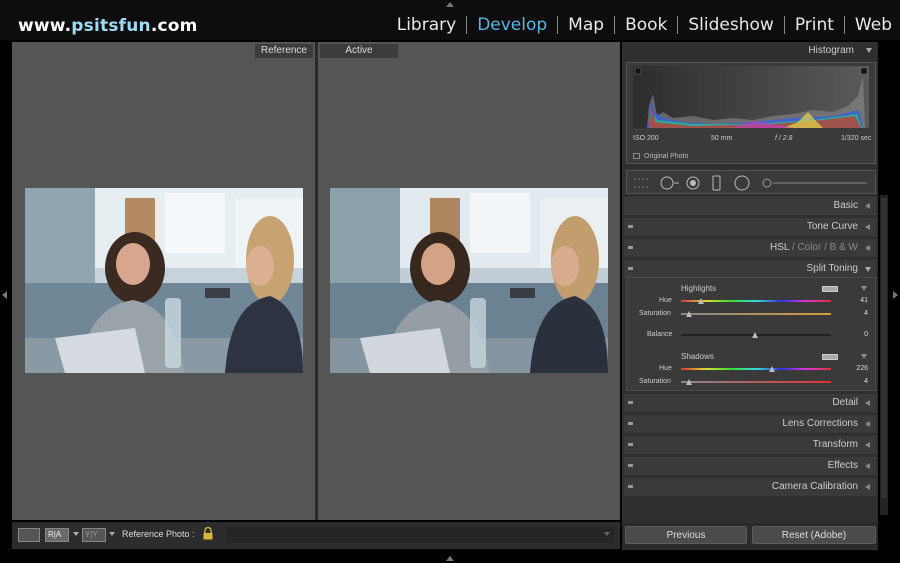 The height and width of the screenshot is (563, 900). Describe the element at coordinates (755, 335) in the screenshot. I see `balance-thumb` at that location.